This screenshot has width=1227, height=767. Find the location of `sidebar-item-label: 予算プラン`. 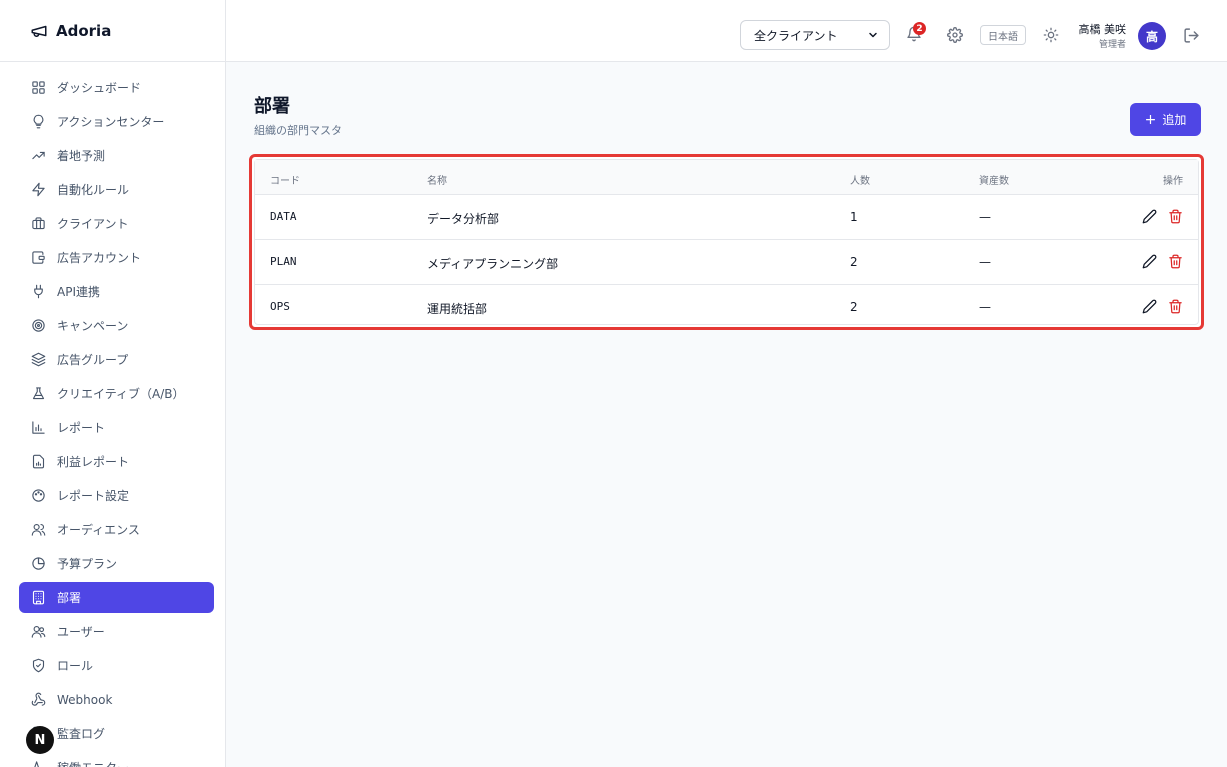

sidebar-item-label: 予算プラン is located at coordinates (87, 564).